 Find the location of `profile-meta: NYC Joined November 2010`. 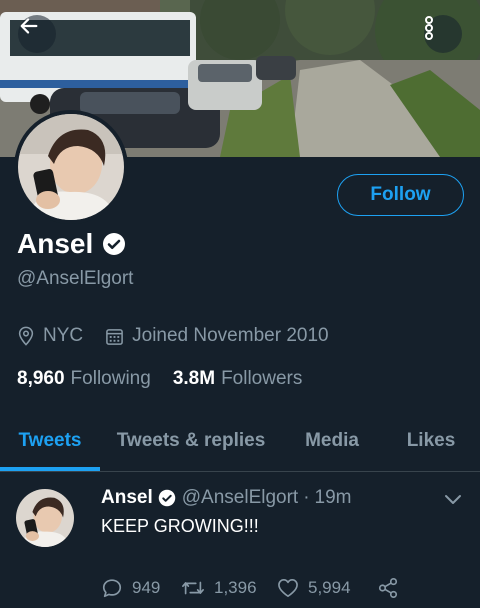

profile-meta: NYC Joined November 2010 is located at coordinates (173, 336).